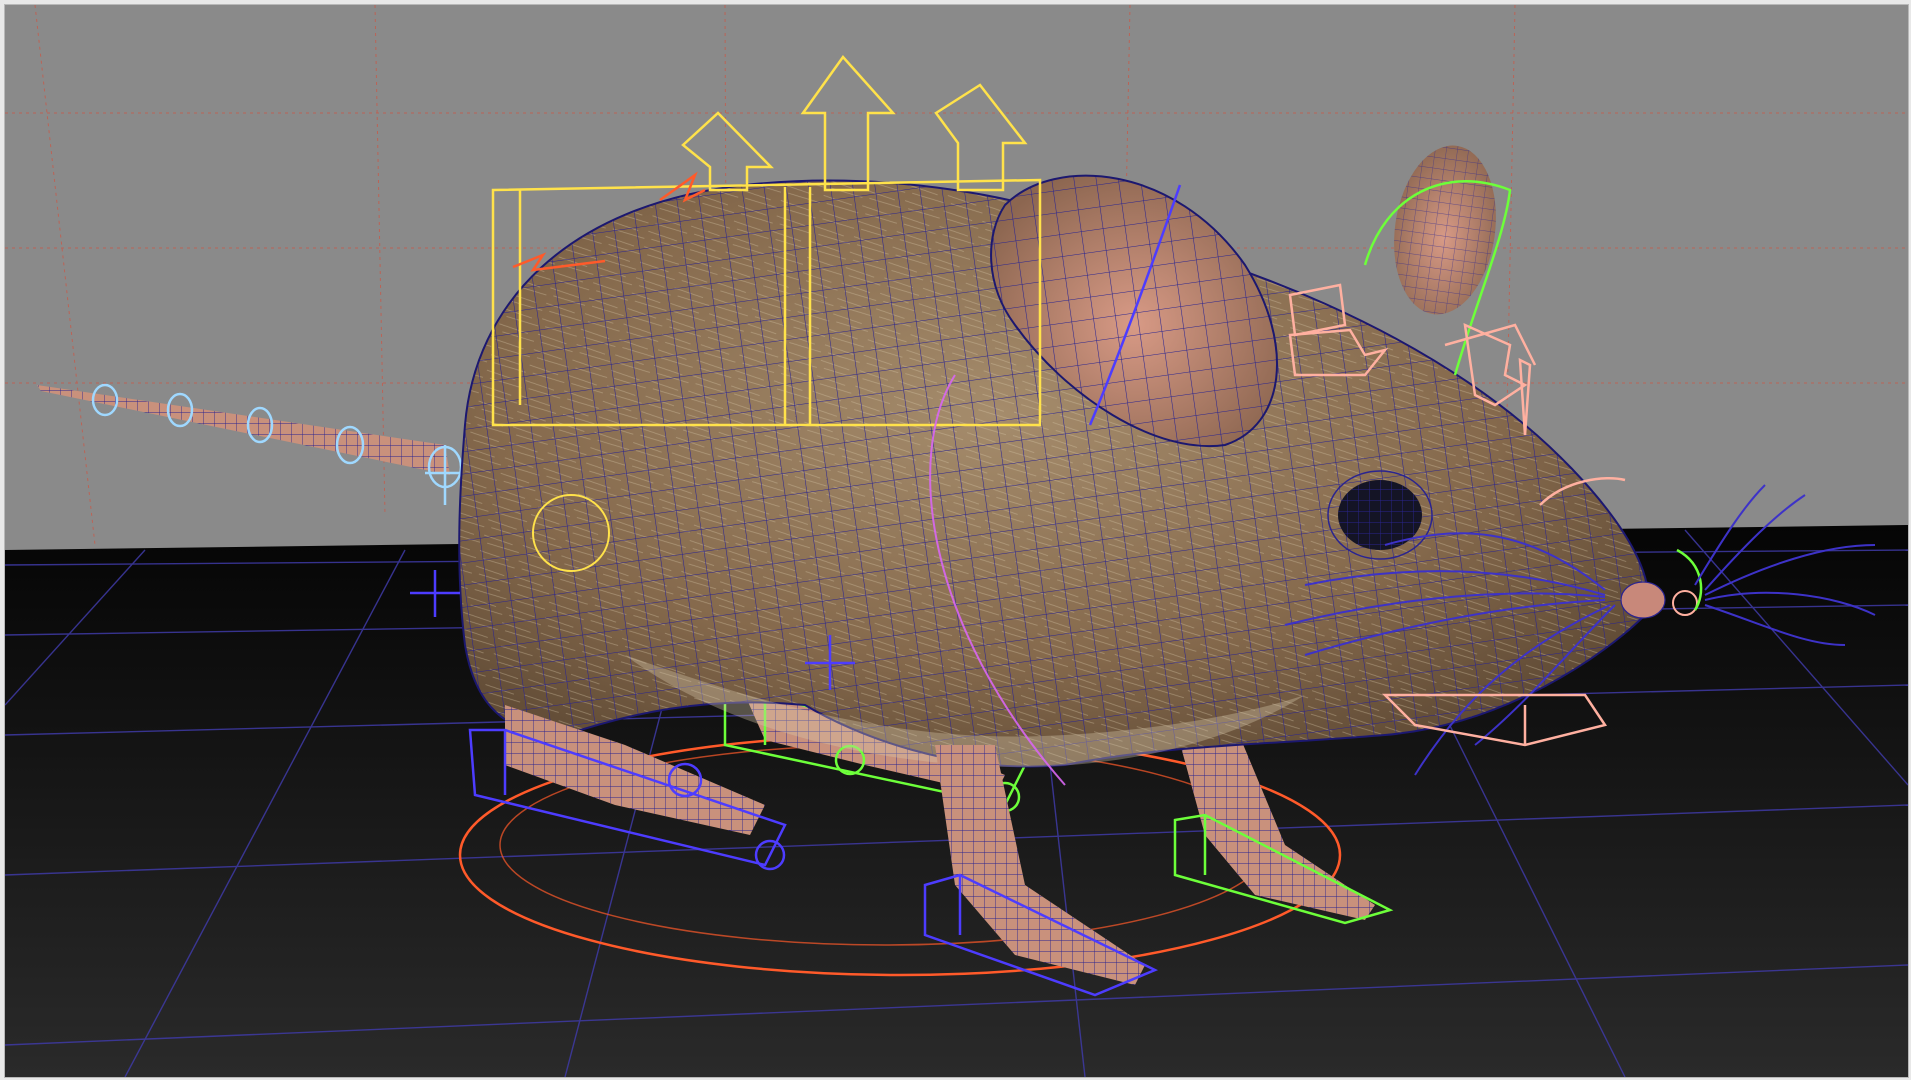 The width and height of the screenshot is (1911, 1080). I want to click on nose, so click(1643, 600).